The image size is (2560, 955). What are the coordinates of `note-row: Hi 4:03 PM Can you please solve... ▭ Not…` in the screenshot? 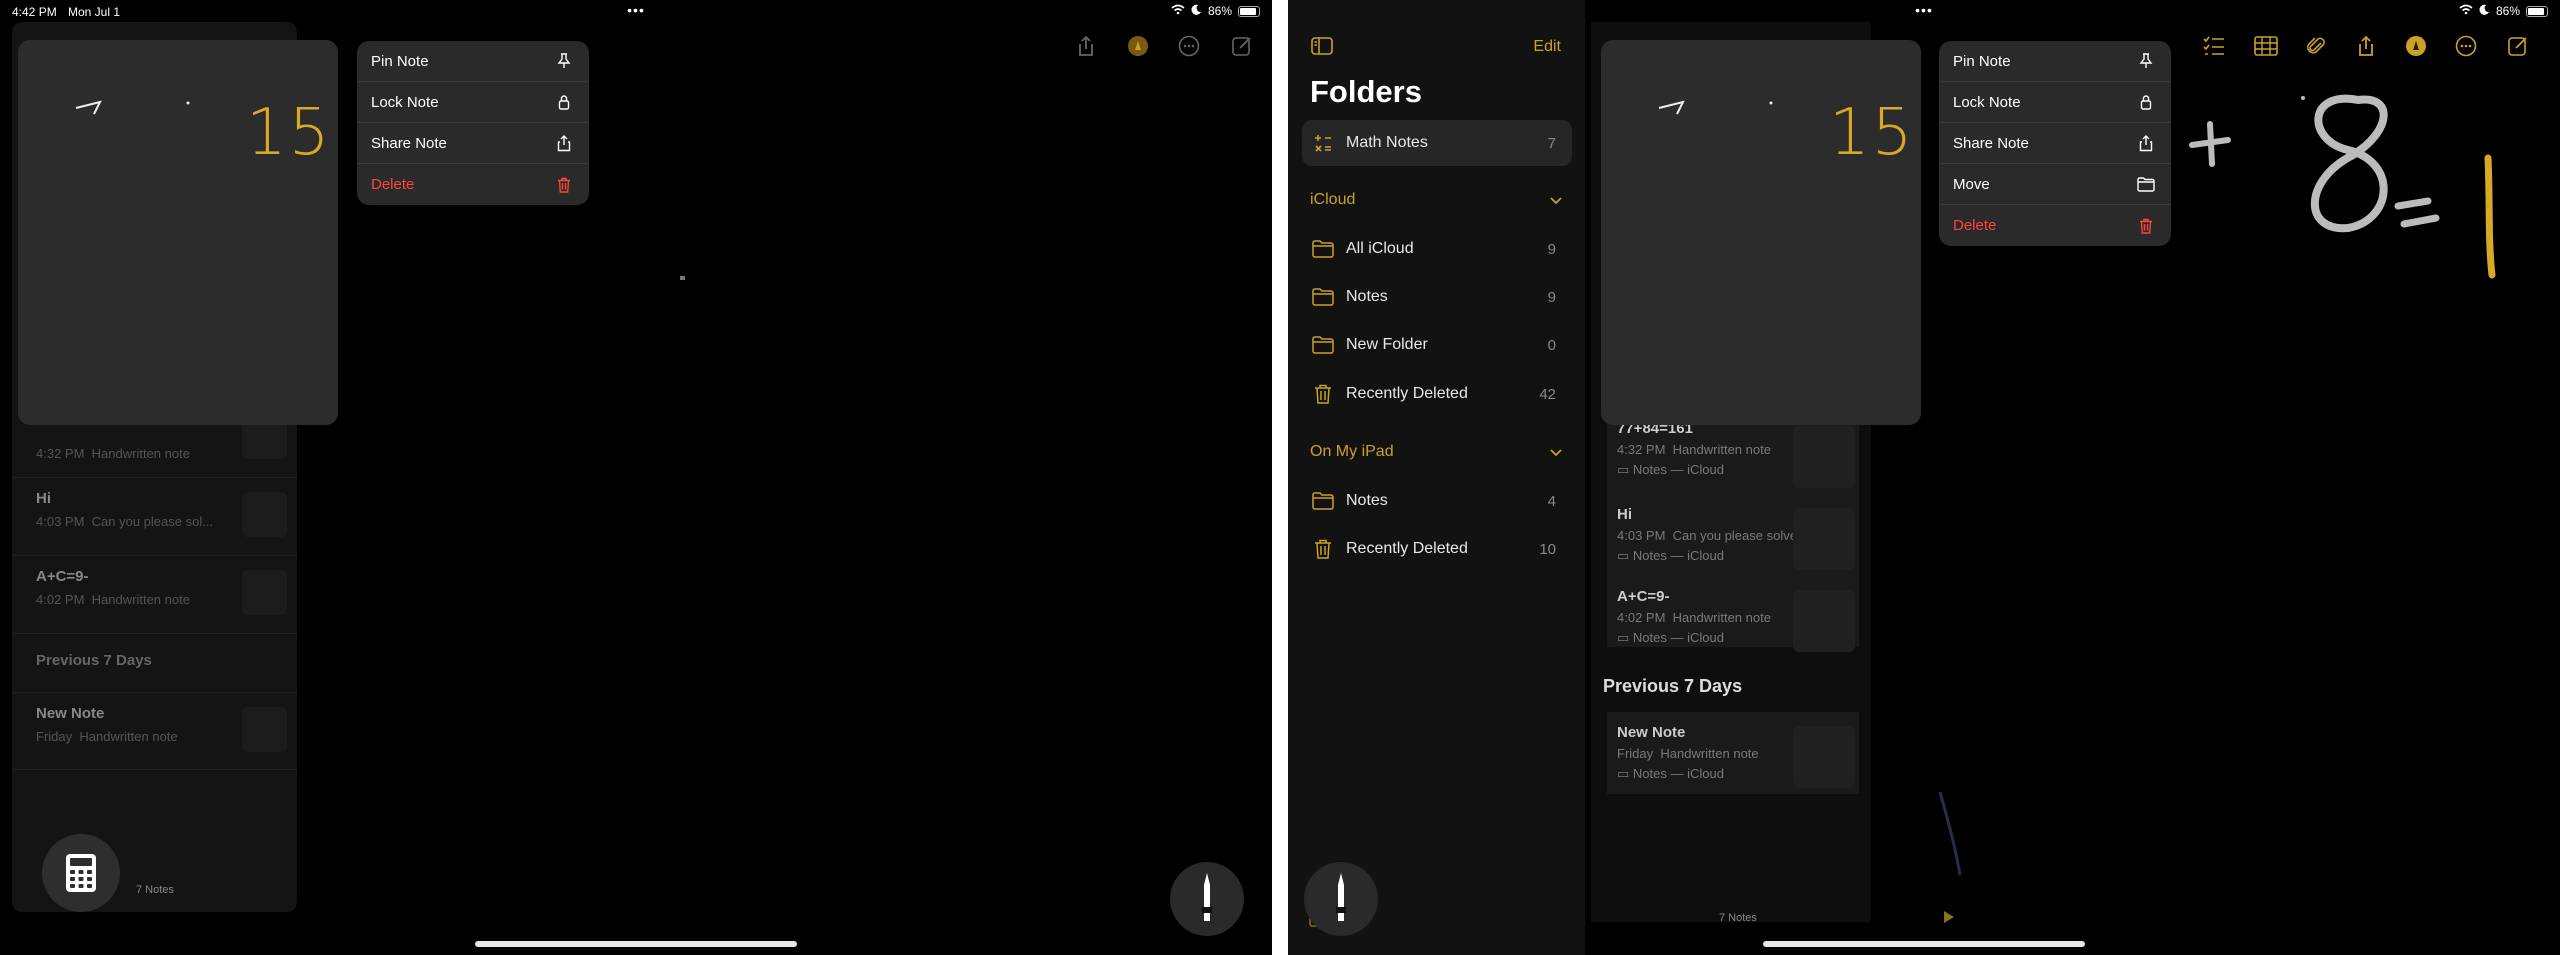 It's located at (1739, 539).